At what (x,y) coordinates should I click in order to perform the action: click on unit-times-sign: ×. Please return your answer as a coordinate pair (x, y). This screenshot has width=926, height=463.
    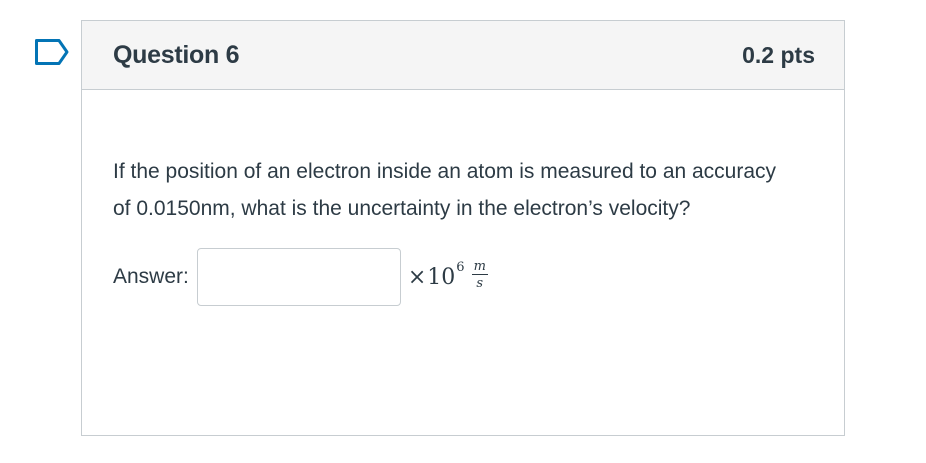
    Looking at the image, I should click on (417, 277).